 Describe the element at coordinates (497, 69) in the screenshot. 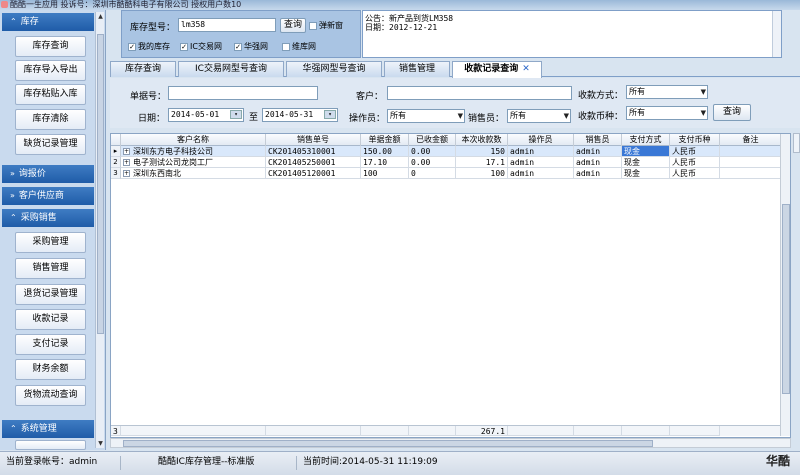

I see `tab-receipt-query: 收款记录查询 ✕` at that location.